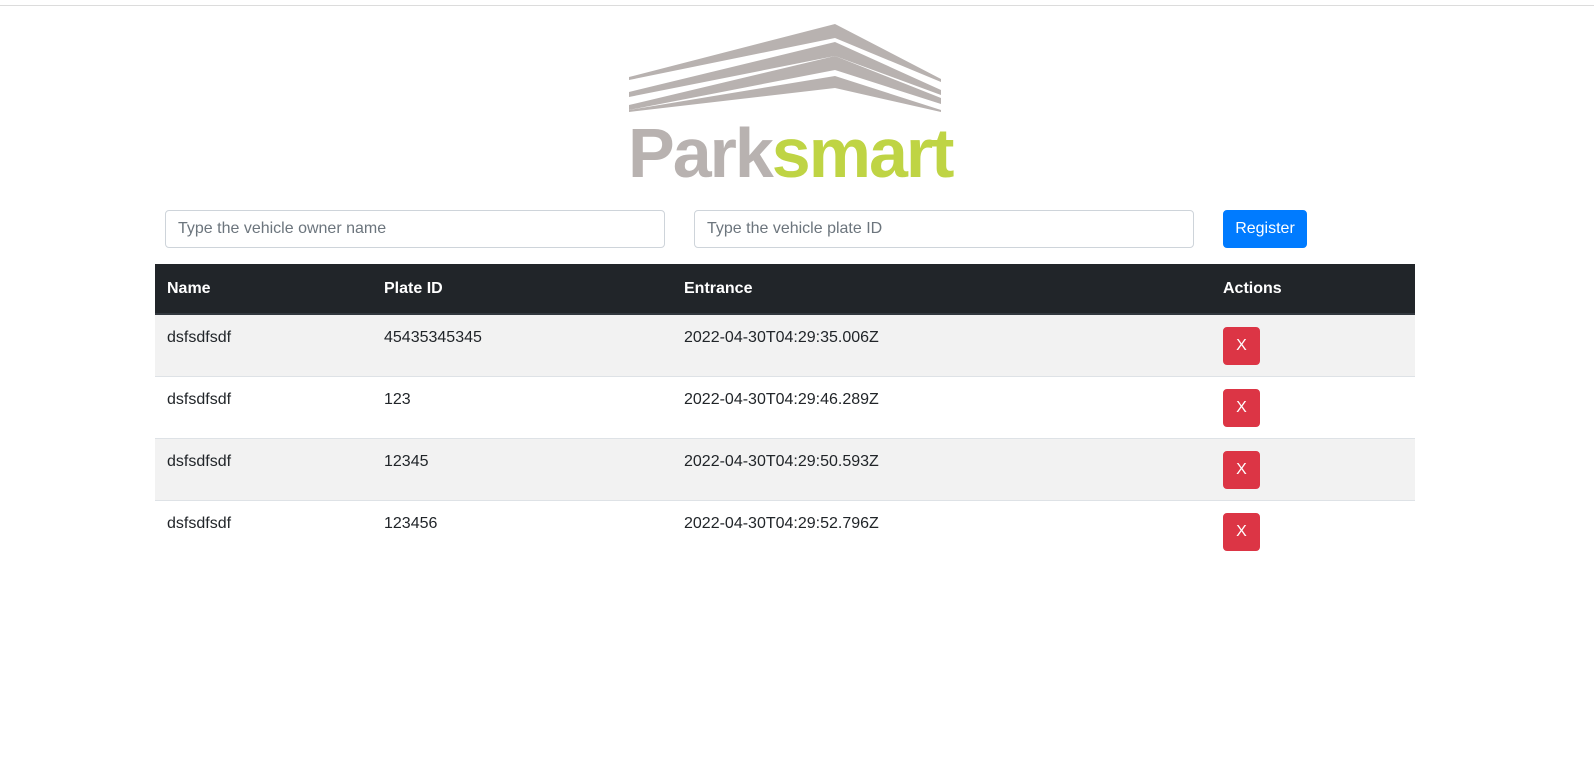  What do you see at coordinates (863, 153) in the screenshot?
I see `logo-text-smart: smart` at bounding box center [863, 153].